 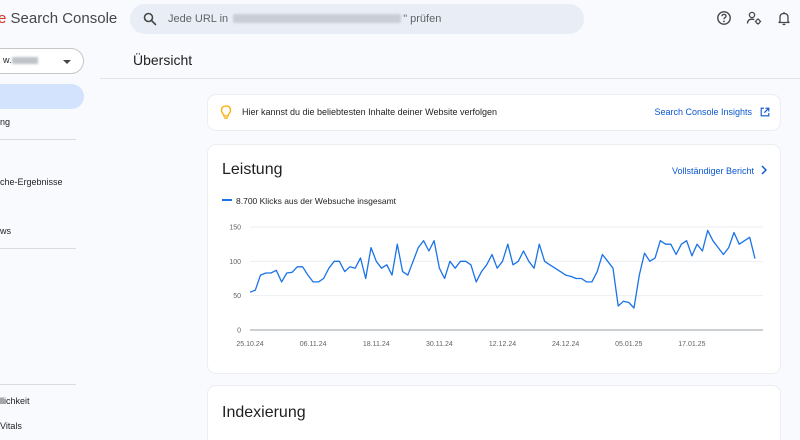 What do you see at coordinates (5, 122) in the screenshot?
I see `sidebar-item-url-inspection: ng` at bounding box center [5, 122].